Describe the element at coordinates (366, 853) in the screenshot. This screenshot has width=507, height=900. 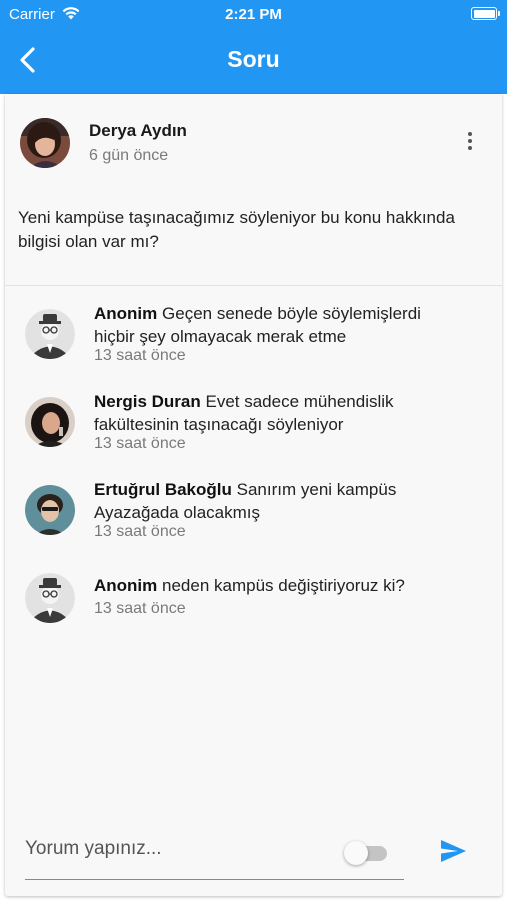
I see `anonymous-toggle` at that location.